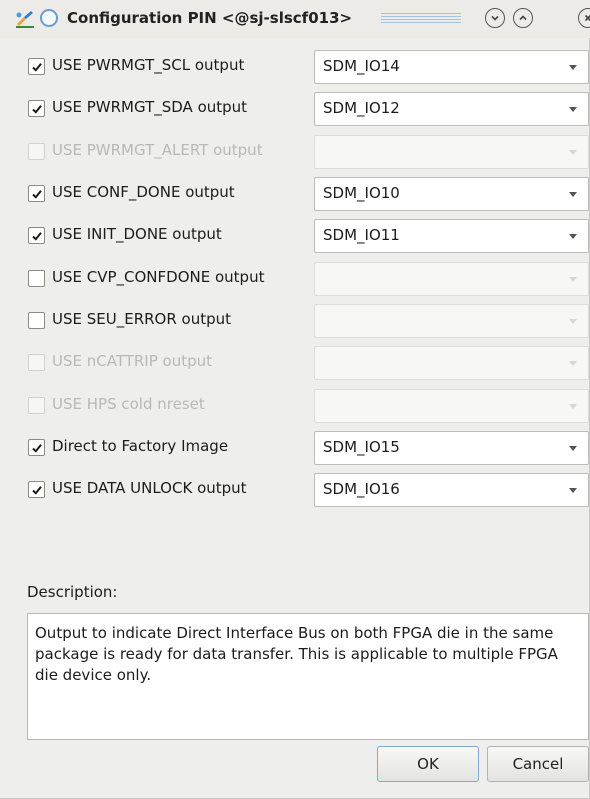  What do you see at coordinates (295, 321) in the screenshot?
I see `pin-option-row: USE SEU_ERROR output` at bounding box center [295, 321].